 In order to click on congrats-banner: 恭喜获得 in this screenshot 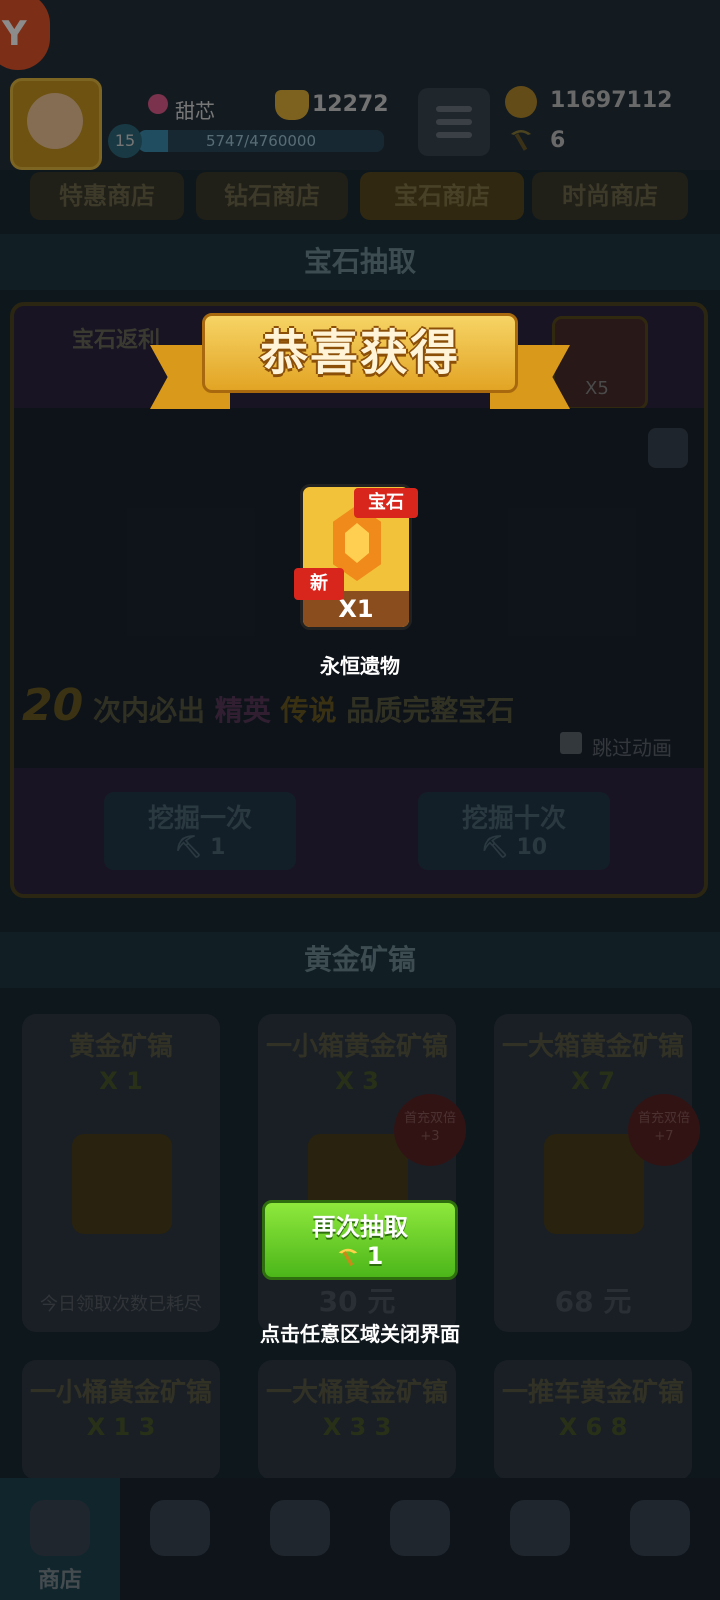, I will do `click(360, 360)`.